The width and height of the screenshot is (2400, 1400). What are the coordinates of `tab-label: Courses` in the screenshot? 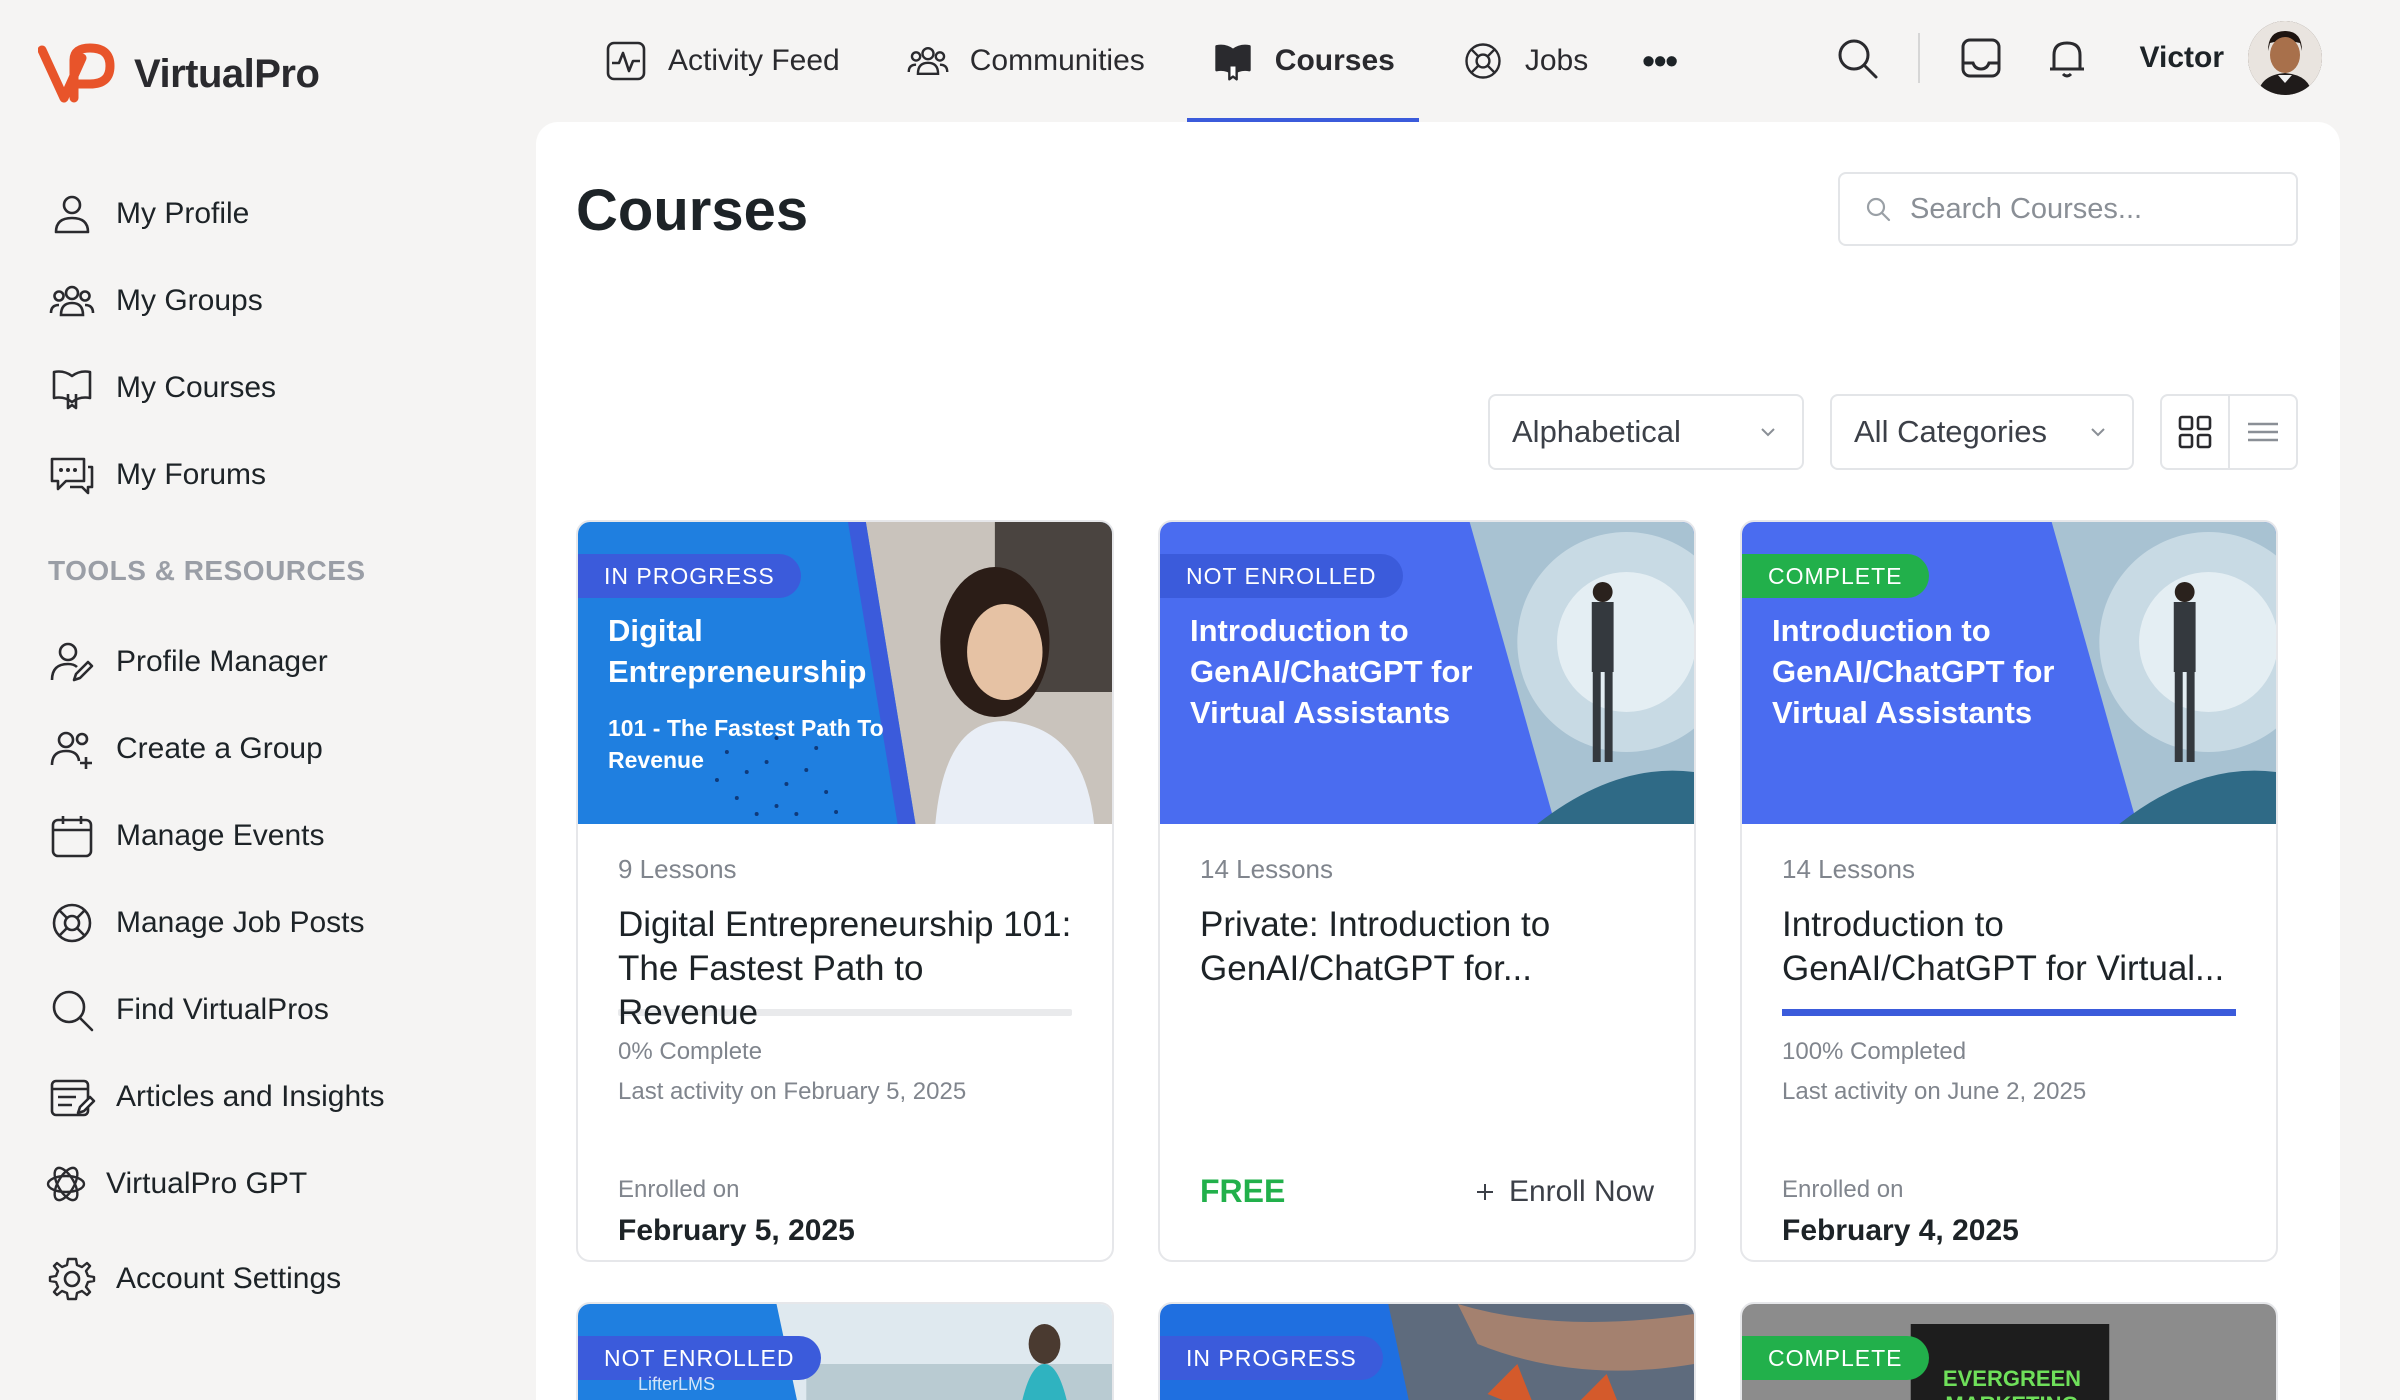 It's located at (1334, 60).